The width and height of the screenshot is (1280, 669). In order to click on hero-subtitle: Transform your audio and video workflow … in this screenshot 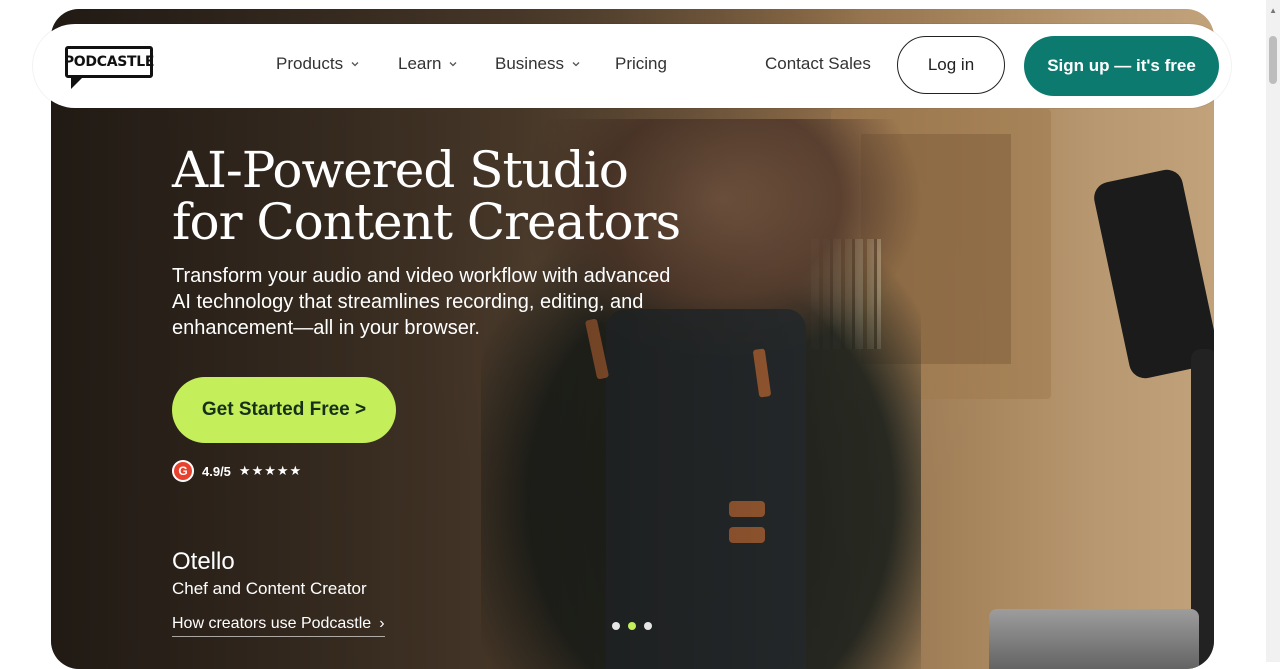, I will do `click(421, 302)`.